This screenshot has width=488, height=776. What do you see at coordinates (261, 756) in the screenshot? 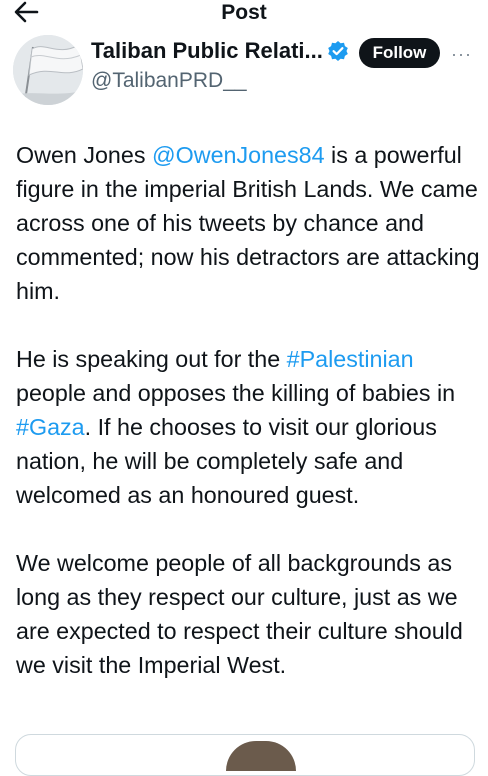
I see `photo-preview` at bounding box center [261, 756].